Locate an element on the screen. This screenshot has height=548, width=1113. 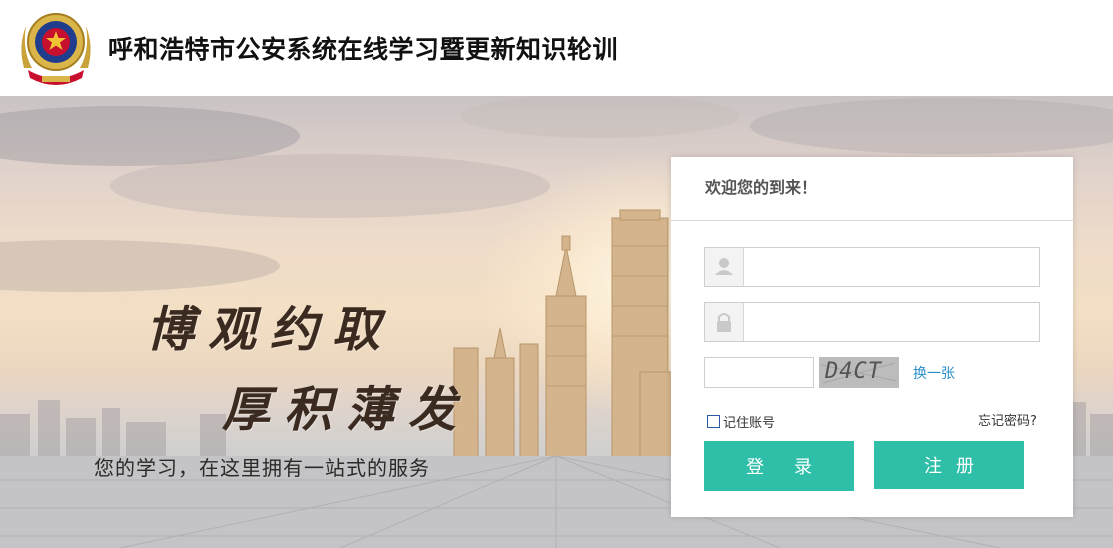
welcome-text: 欢迎您的到来！ is located at coordinates (761, 187).